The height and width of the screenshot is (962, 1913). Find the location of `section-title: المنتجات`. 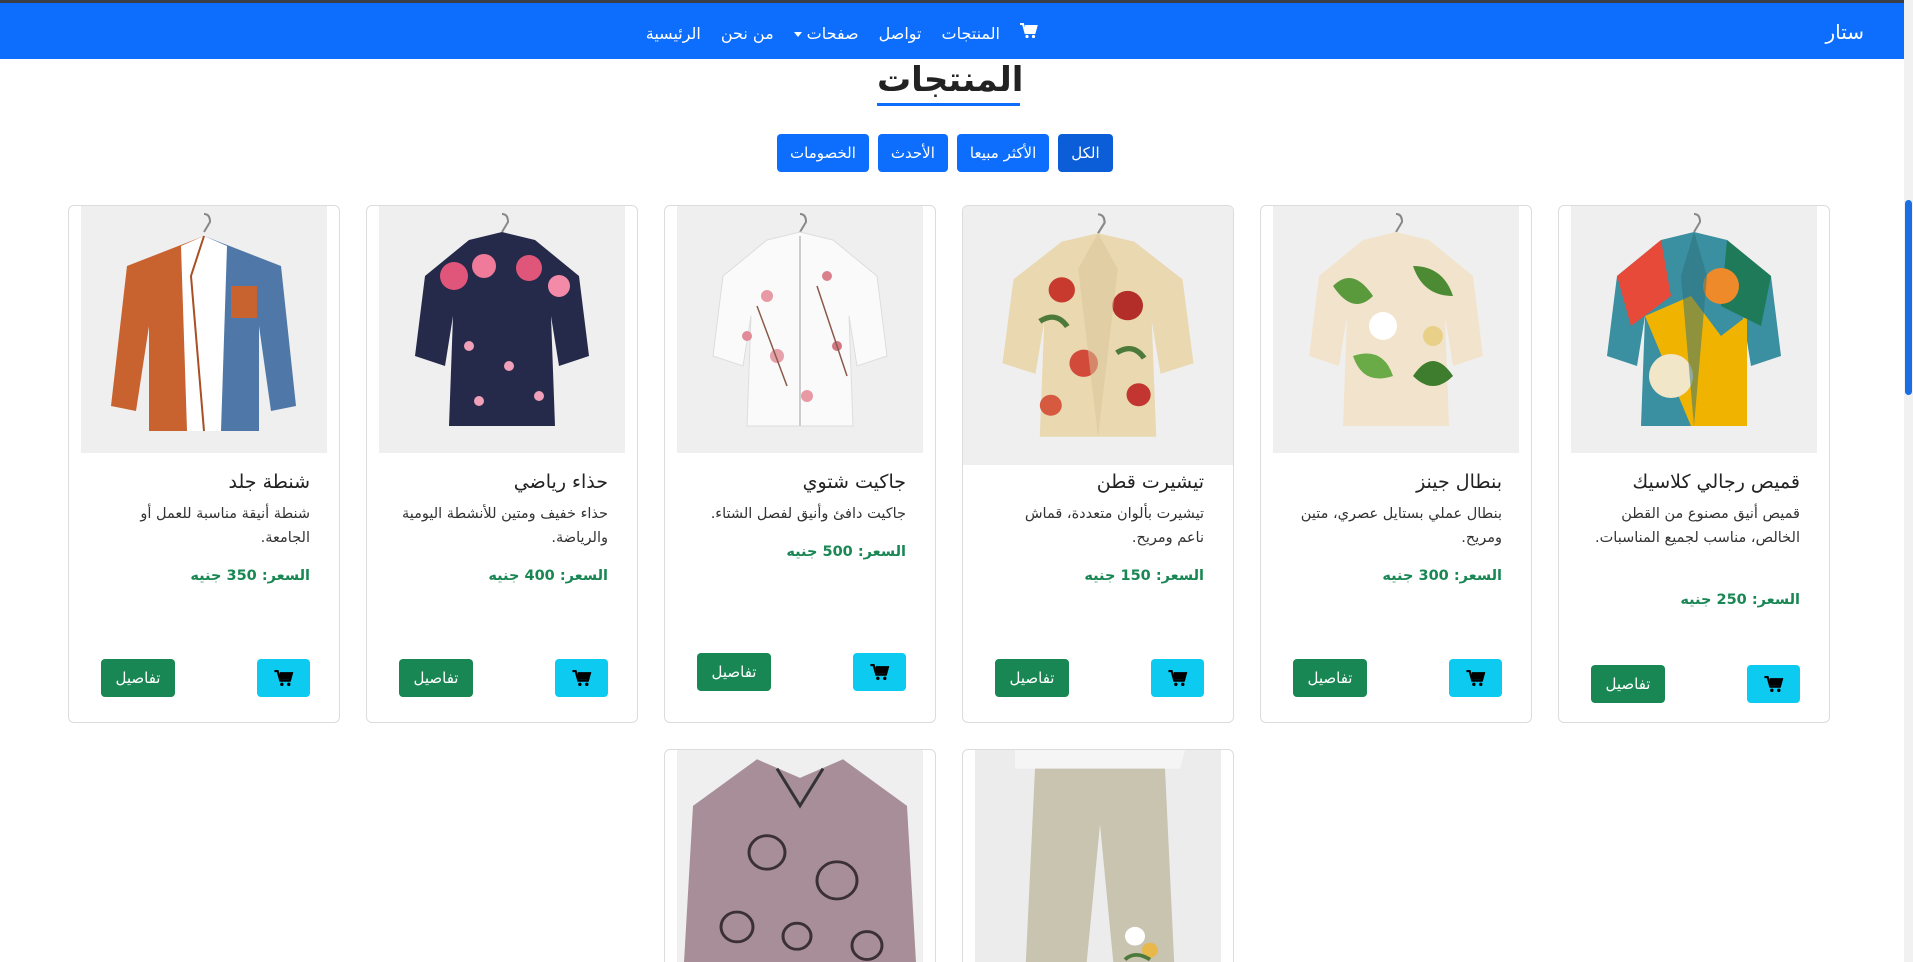

section-title: المنتجات is located at coordinates (950, 80).